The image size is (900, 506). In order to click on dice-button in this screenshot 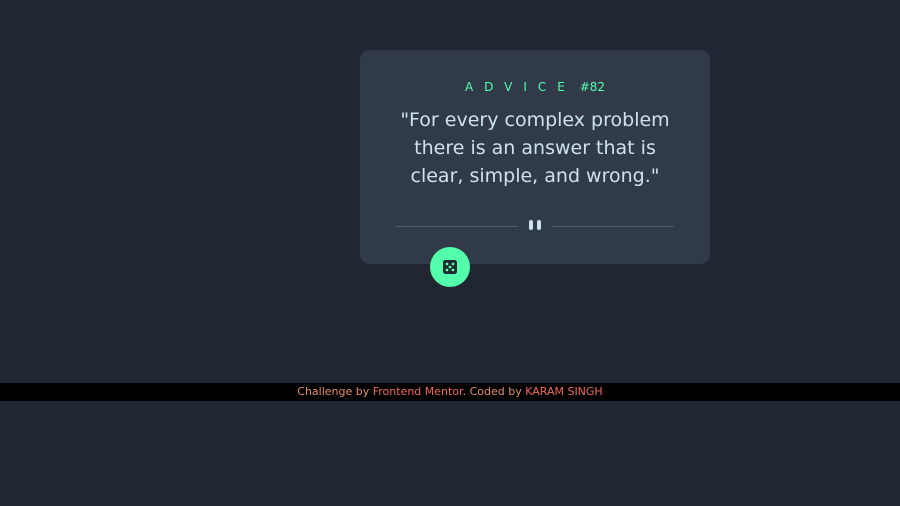, I will do `click(450, 267)`.